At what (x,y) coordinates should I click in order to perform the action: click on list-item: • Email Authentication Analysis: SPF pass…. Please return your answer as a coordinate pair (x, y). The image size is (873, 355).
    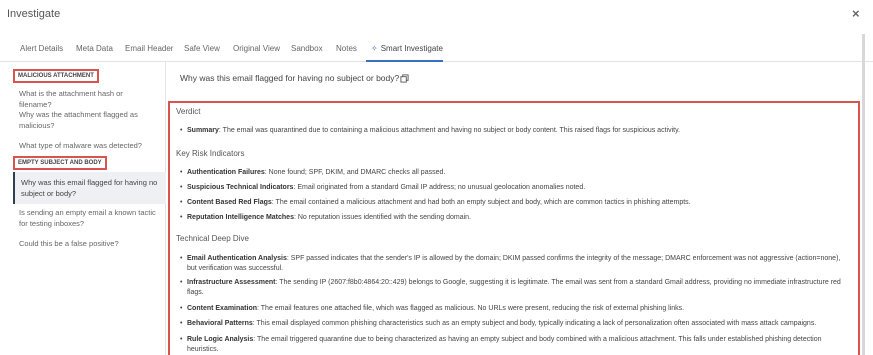
    Looking at the image, I should click on (510, 263).